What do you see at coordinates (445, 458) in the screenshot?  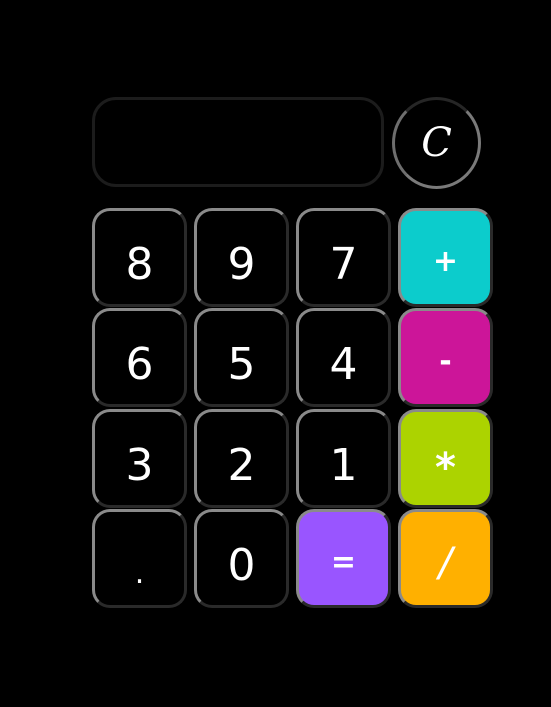 I see `multiply-button: *` at bounding box center [445, 458].